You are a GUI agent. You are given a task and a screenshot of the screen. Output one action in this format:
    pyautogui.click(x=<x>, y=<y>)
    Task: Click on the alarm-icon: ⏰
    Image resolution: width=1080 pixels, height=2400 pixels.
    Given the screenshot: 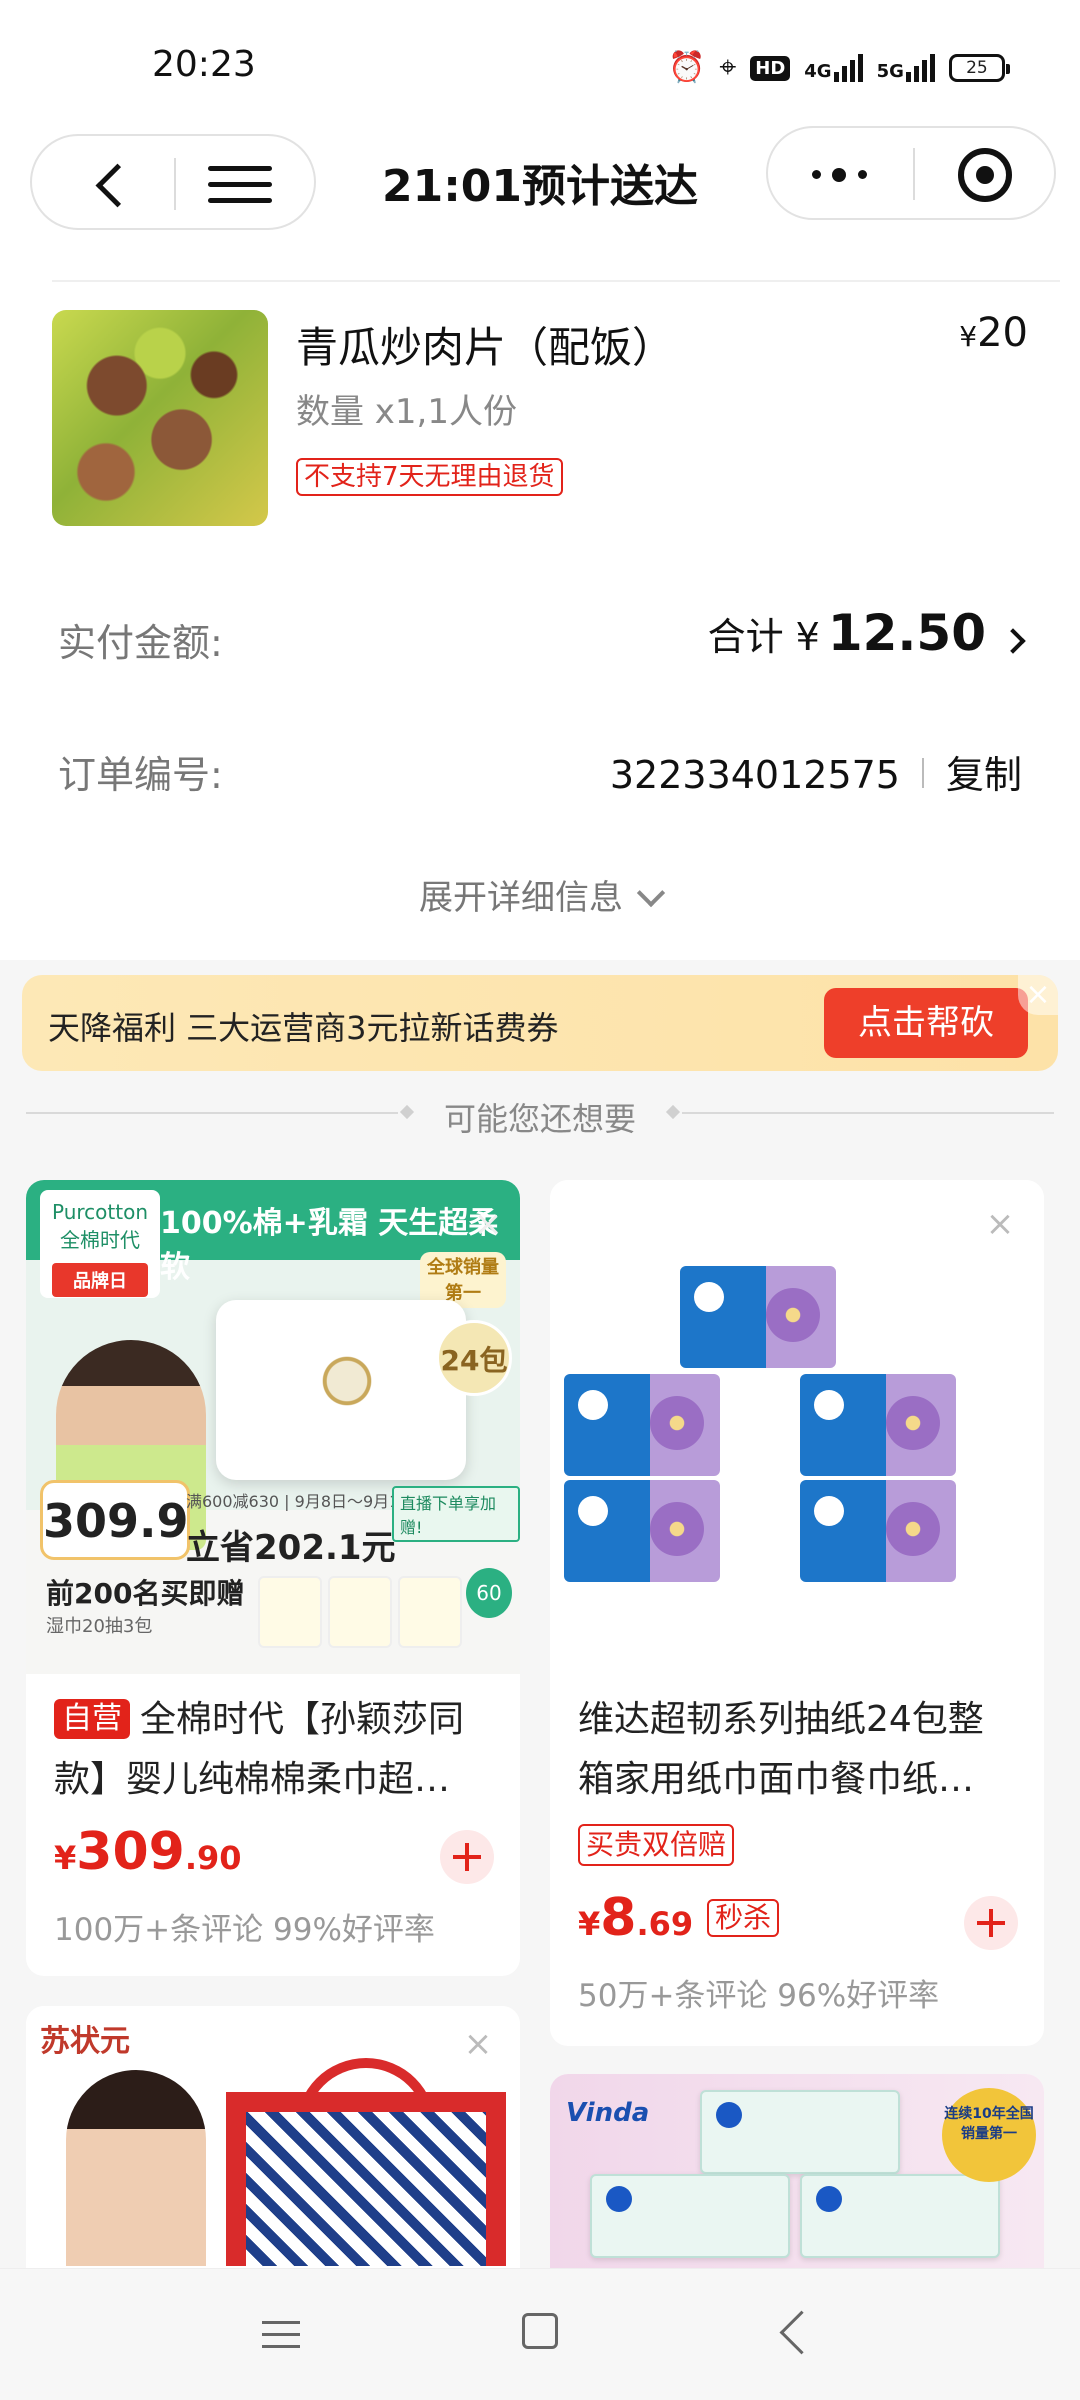 What is the action you would take?
    pyautogui.click(x=687, y=67)
    